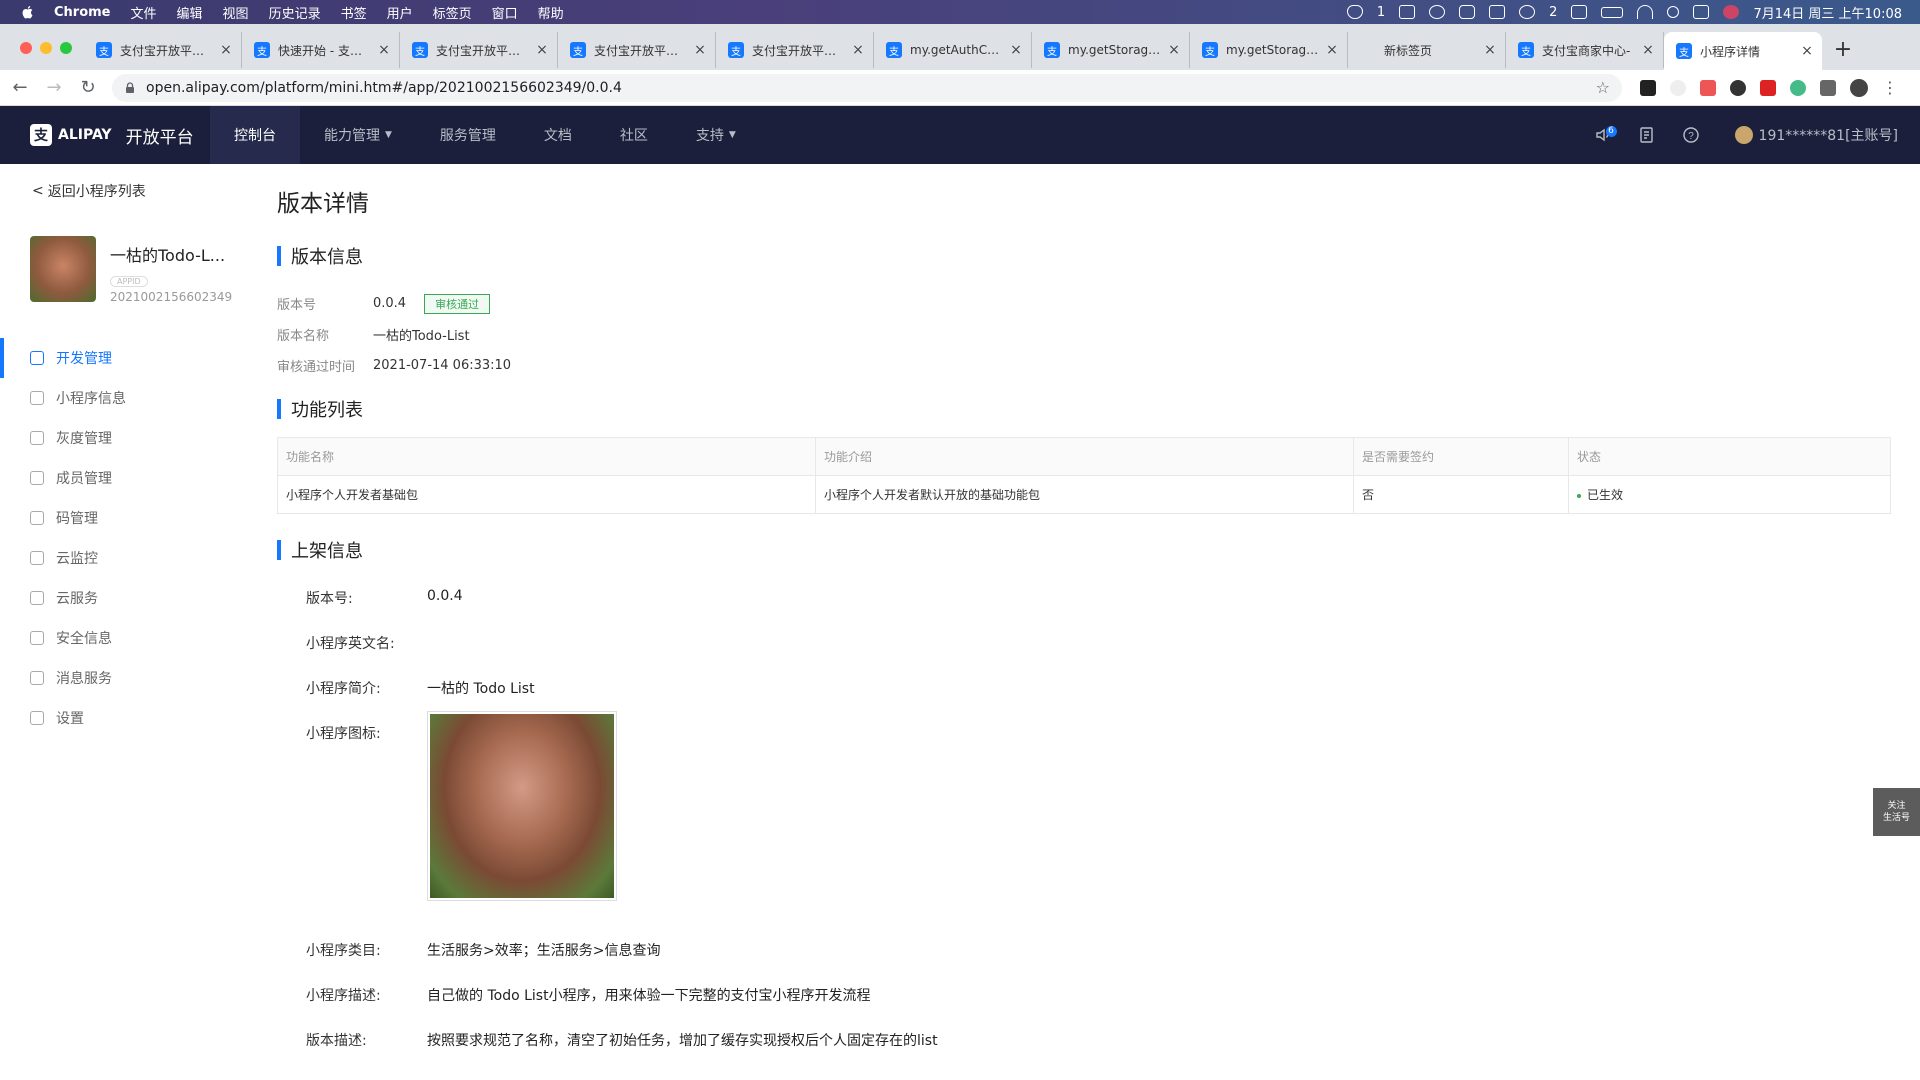  Describe the element at coordinates (1890, 87) in the screenshot. I see `kebab-menu-icon: ⋮` at that location.